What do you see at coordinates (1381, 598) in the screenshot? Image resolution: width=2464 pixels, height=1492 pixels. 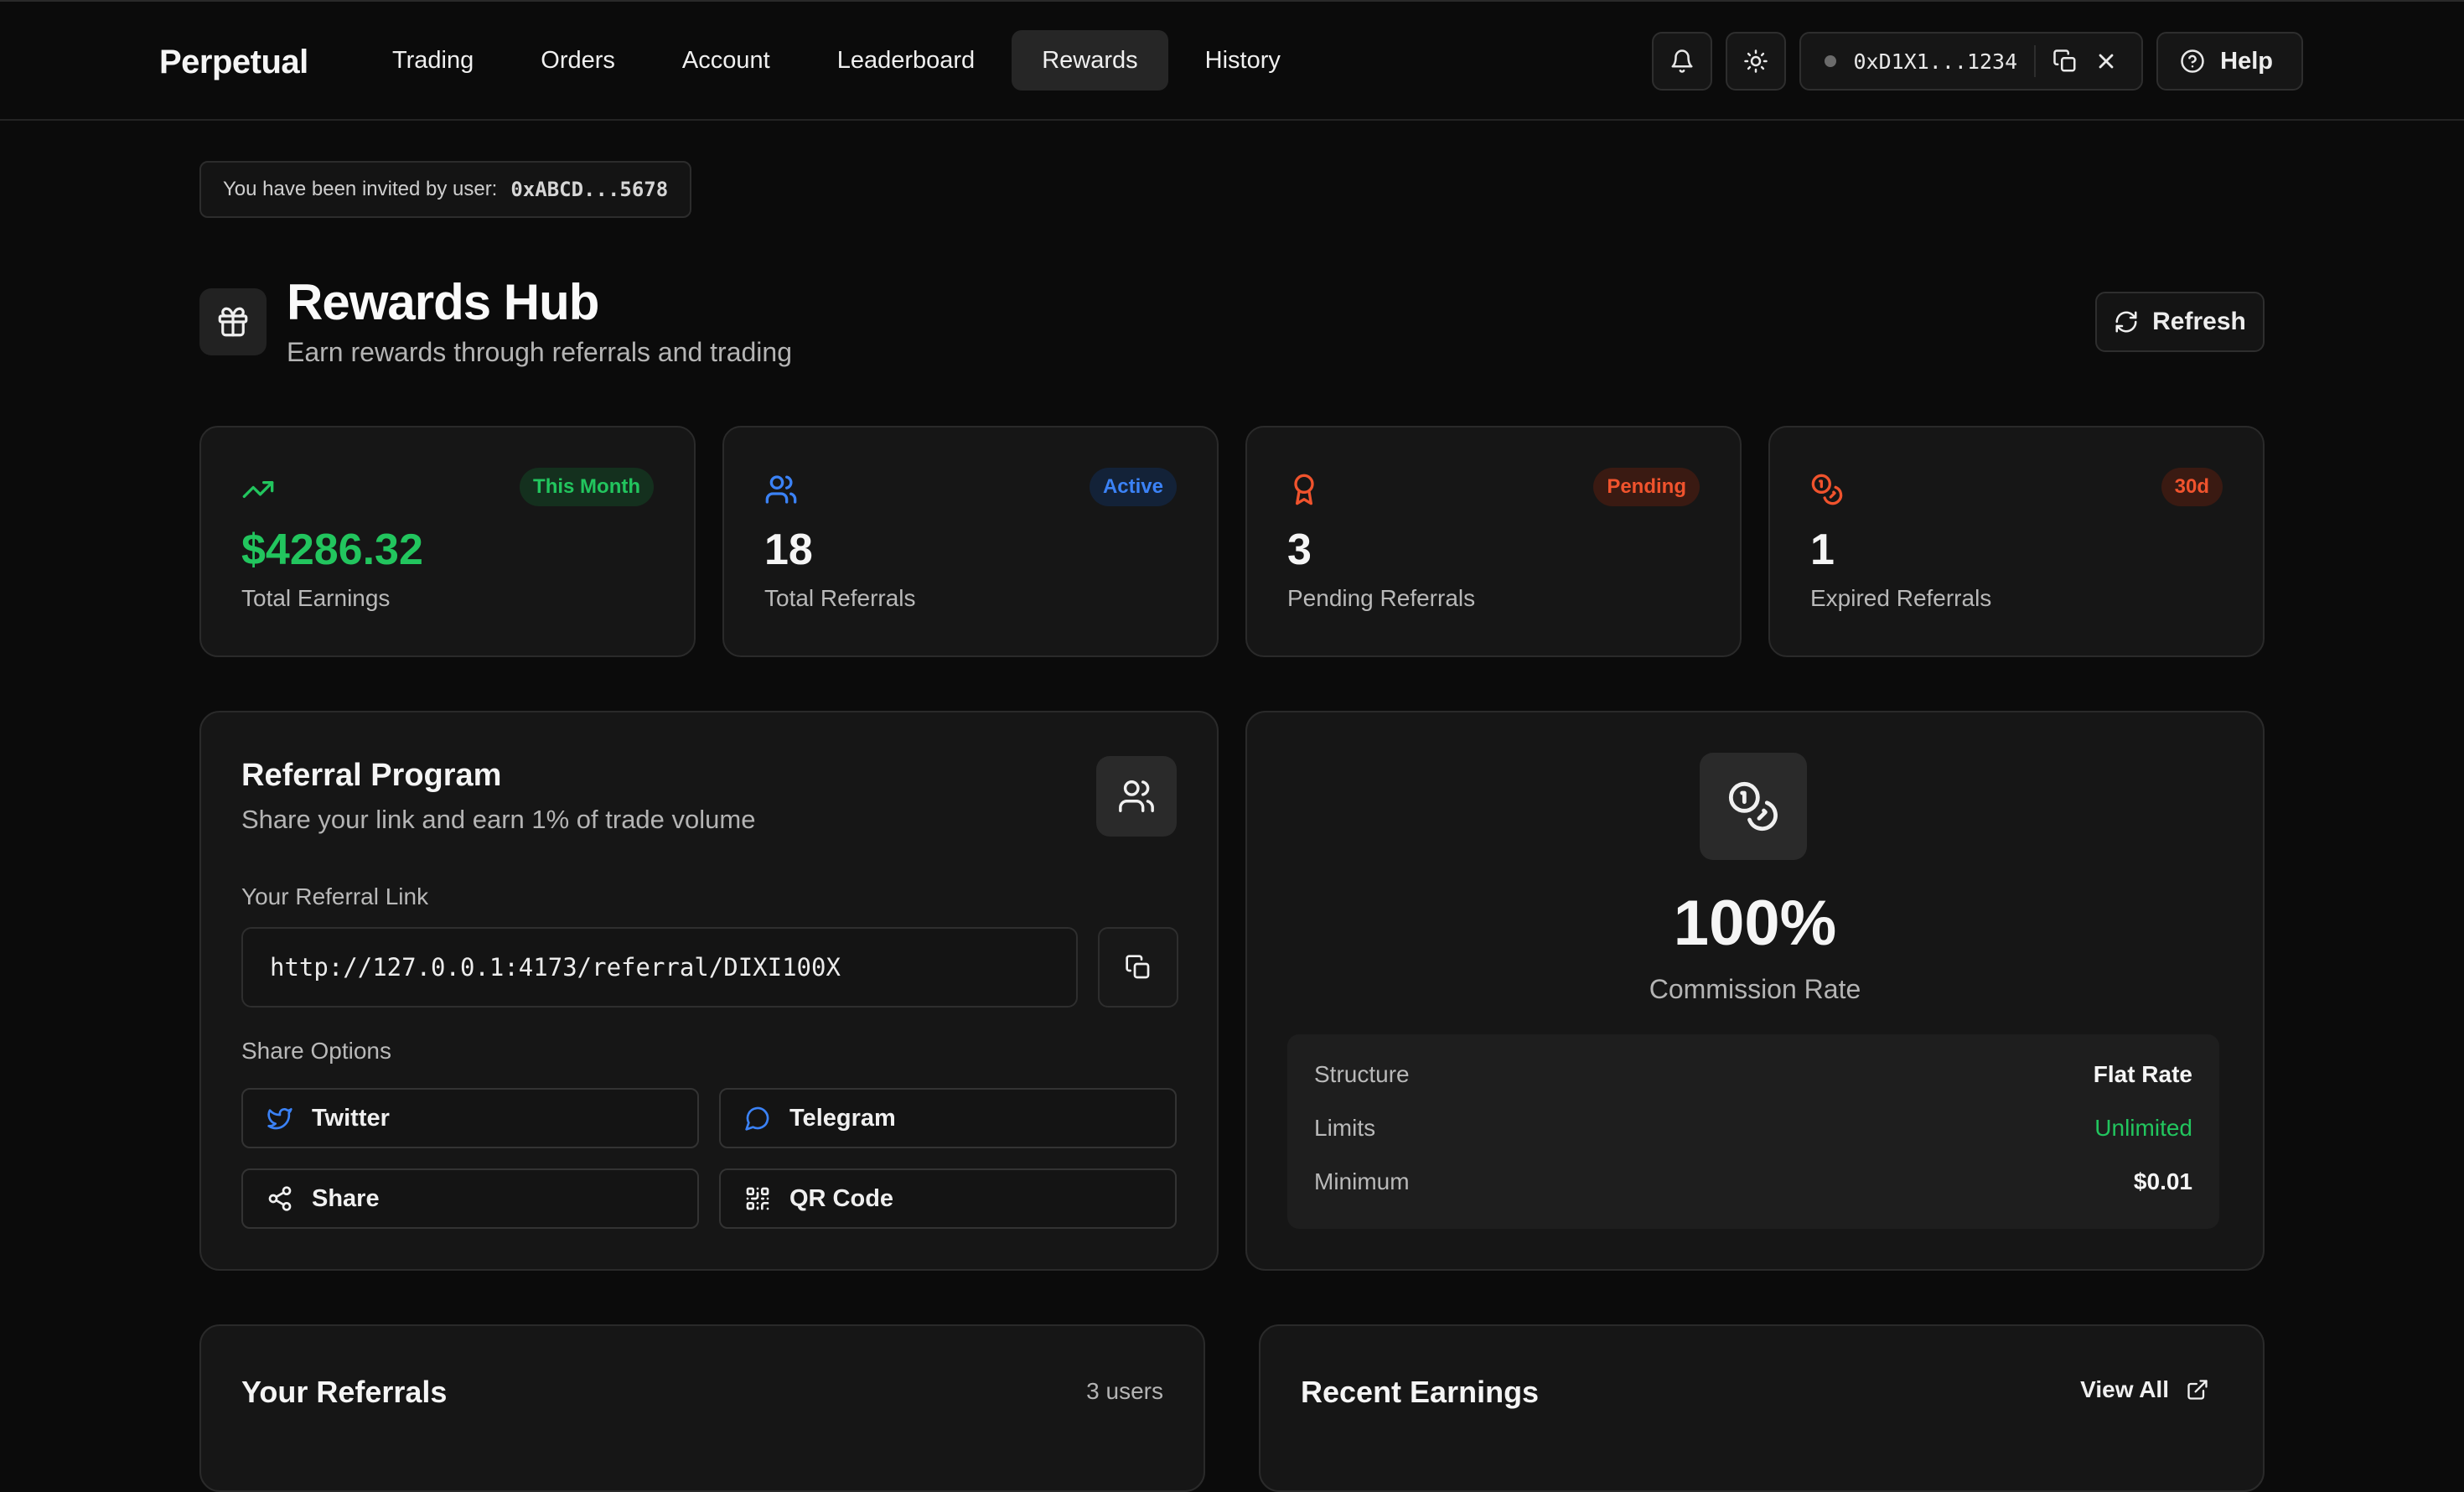 I see `stat-label: Pending Referrals` at bounding box center [1381, 598].